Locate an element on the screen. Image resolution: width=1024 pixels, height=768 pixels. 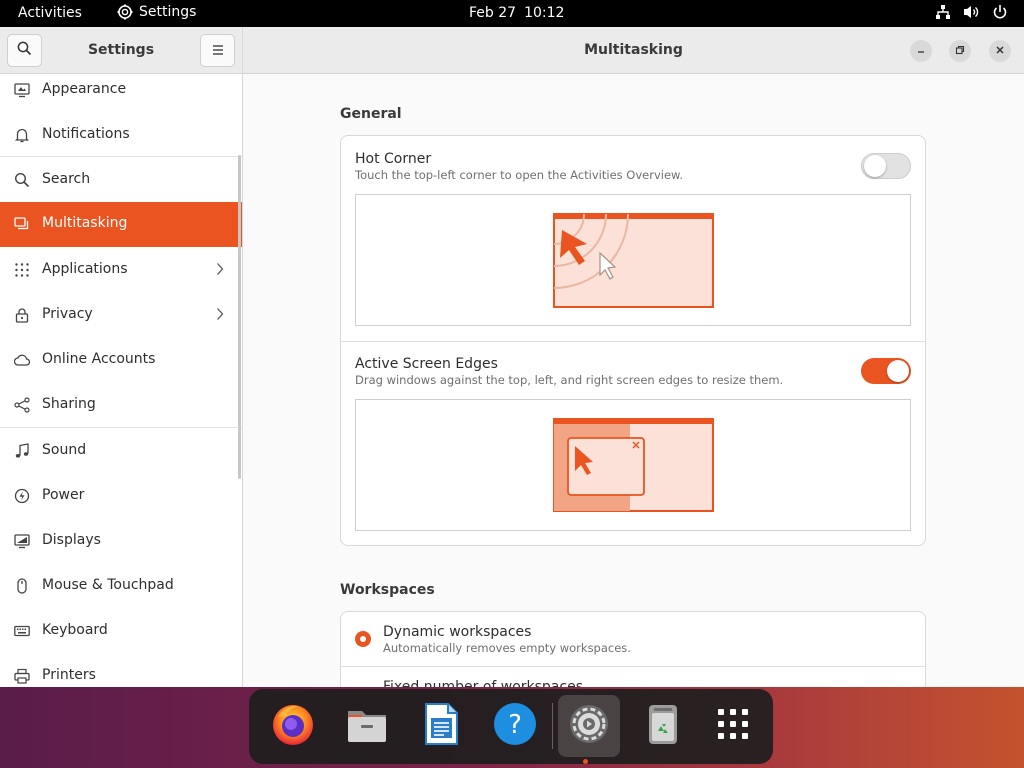
top-bar: Activities Settings Feb 27 10:12 is located at coordinates (512, 13).